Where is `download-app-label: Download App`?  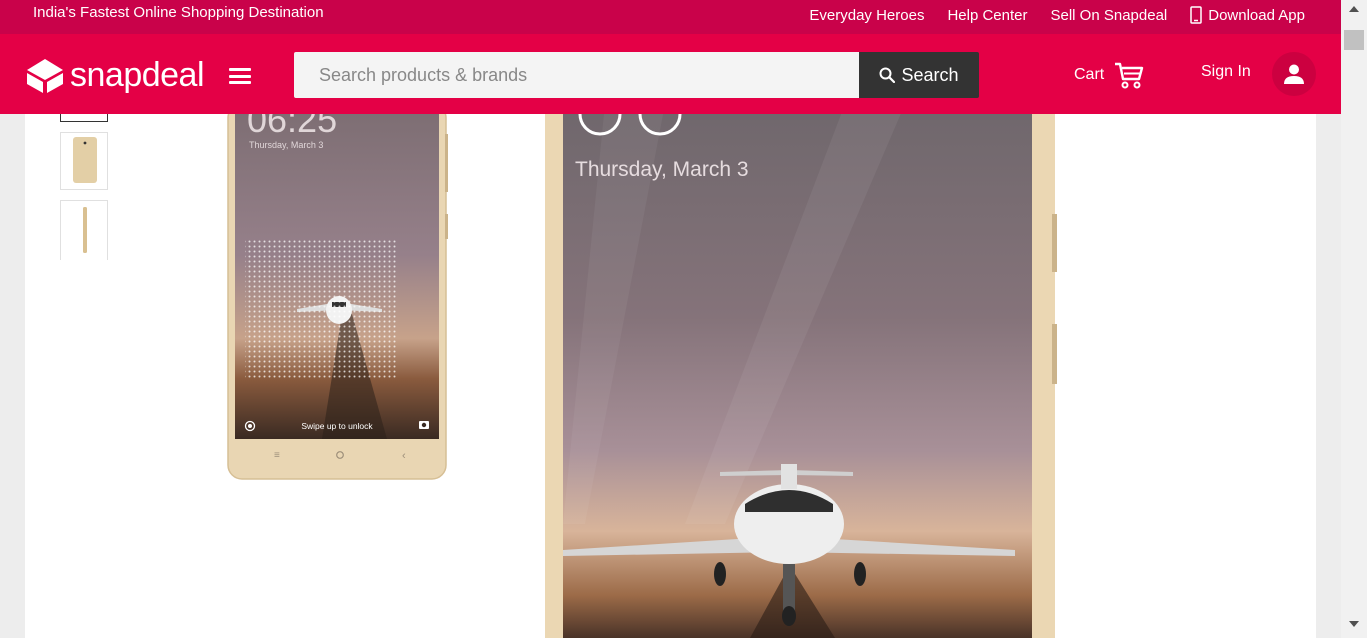
download-app-label: Download App is located at coordinates (1256, 15).